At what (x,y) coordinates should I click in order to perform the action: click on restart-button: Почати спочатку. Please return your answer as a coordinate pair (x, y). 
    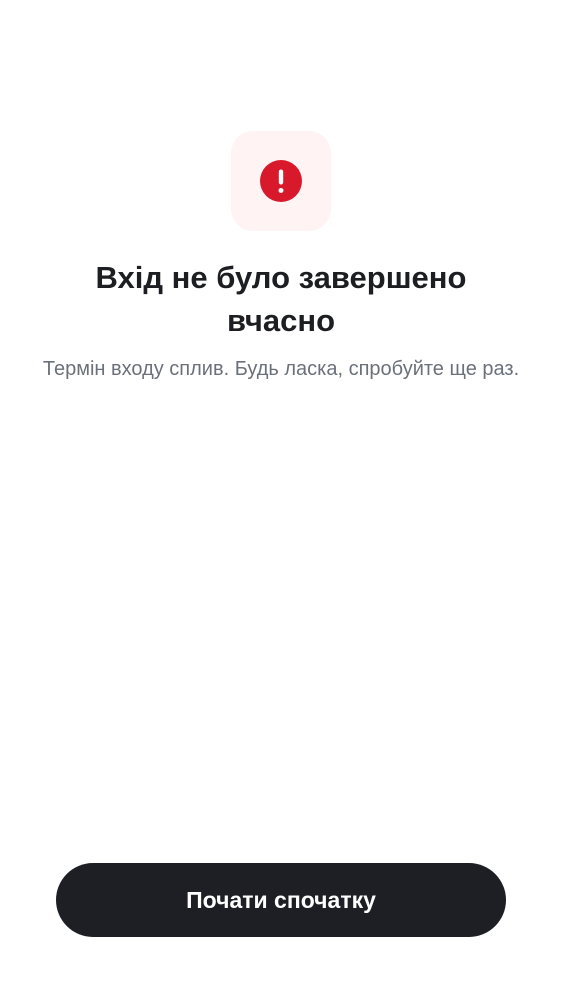
    Looking at the image, I should click on (281, 900).